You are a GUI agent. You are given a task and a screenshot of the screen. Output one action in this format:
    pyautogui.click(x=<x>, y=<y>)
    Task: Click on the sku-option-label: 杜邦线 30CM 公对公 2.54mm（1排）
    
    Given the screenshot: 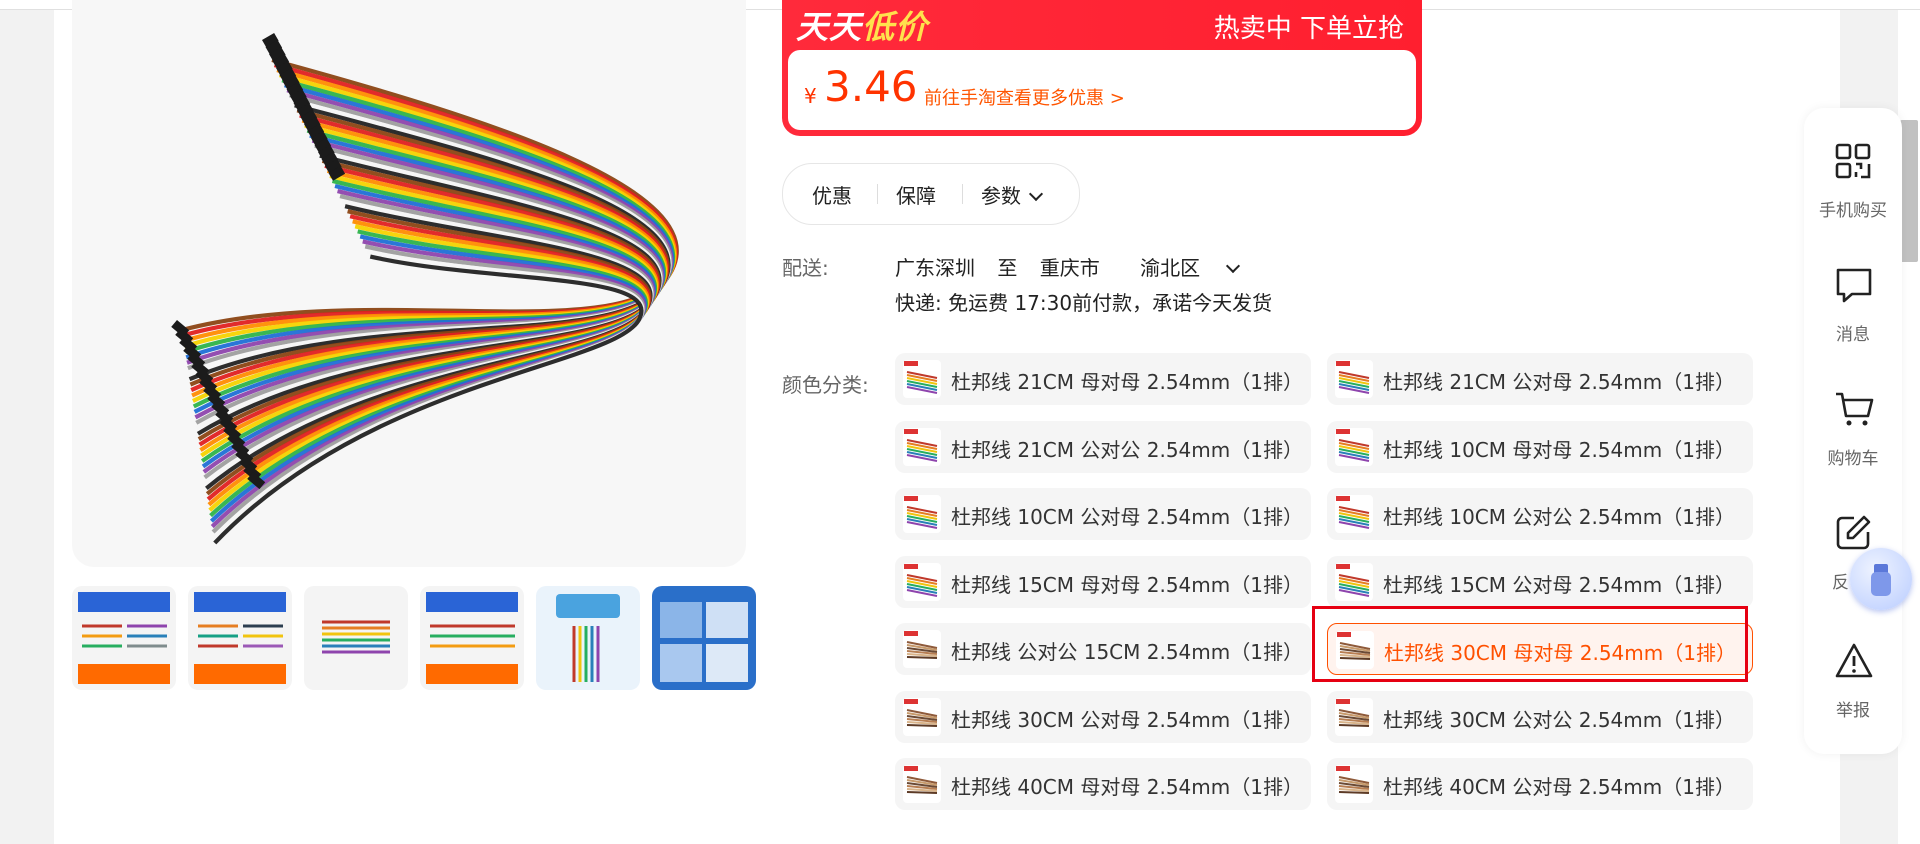 What is the action you would take?
    pyautogui.click(x=1559, y=720)
    